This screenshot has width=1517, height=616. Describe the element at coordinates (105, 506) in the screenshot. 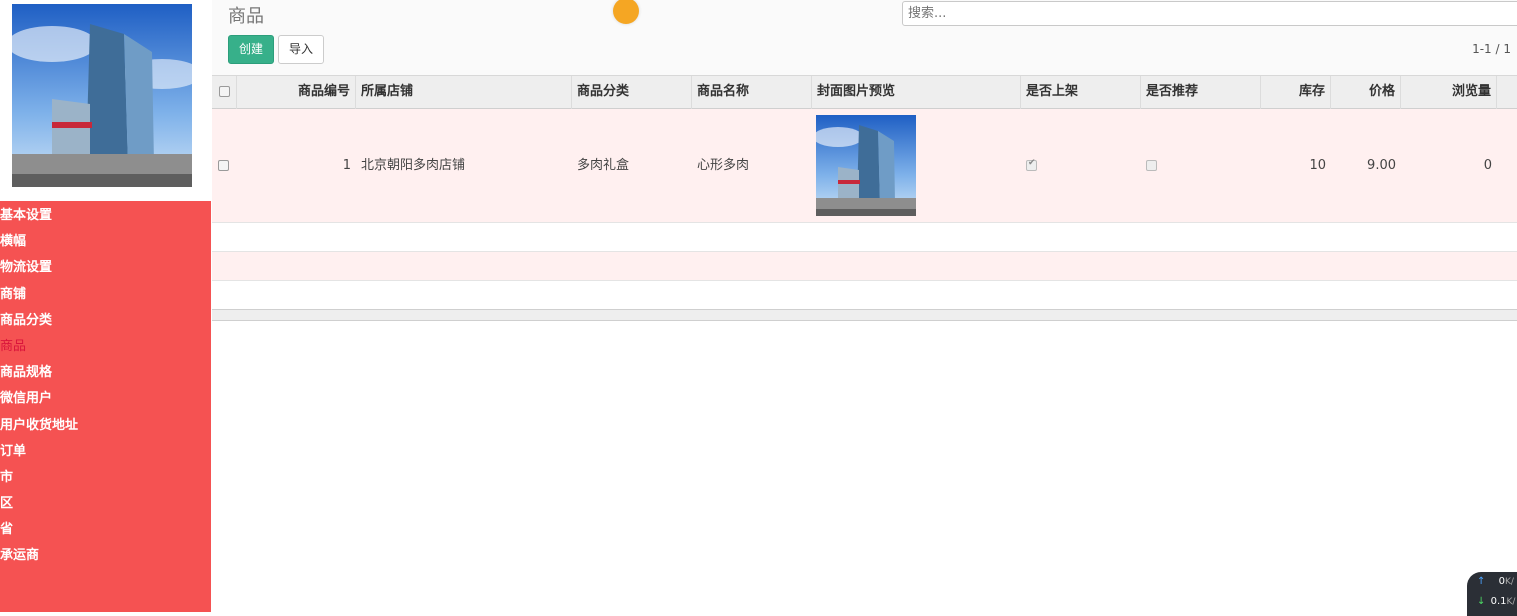

I see `sidebar-item-district: 区` at that location.